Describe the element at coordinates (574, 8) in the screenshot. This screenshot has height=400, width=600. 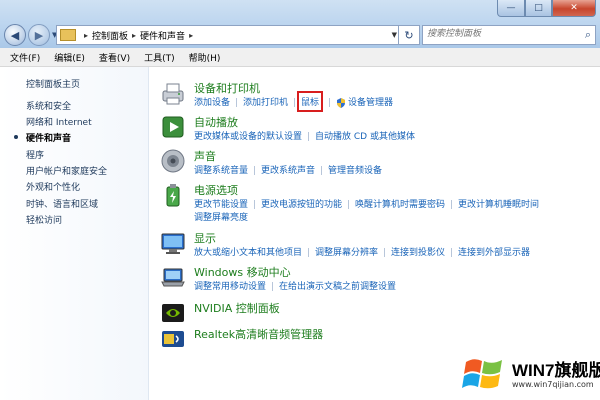
I see `close-button: ✕` at that location.